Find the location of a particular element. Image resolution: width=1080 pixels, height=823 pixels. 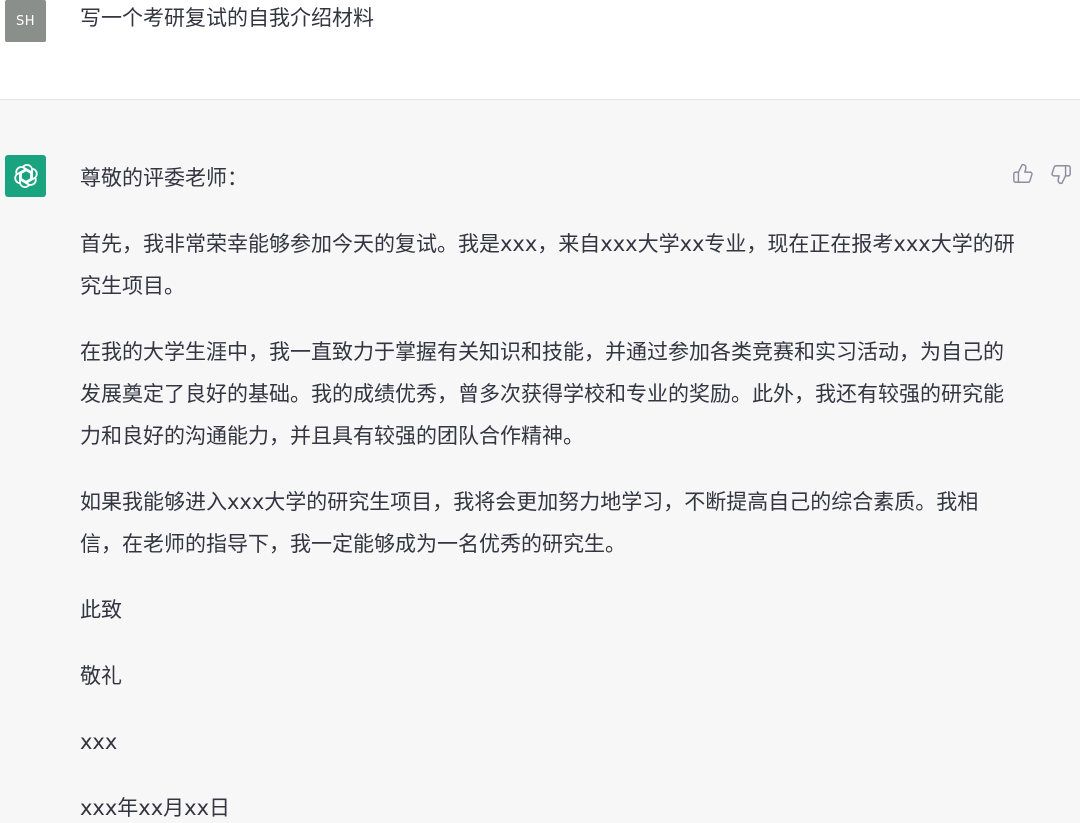

thumbs-up-icon is located at coordinates (1023, 173).